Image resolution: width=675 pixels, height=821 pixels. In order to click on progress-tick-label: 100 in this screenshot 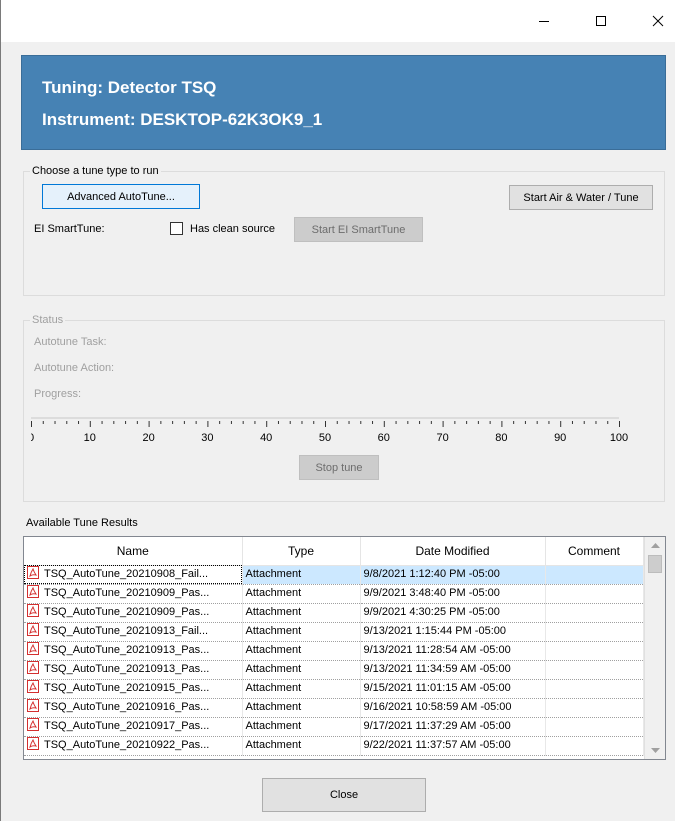, I will do `click(619, 438)`.